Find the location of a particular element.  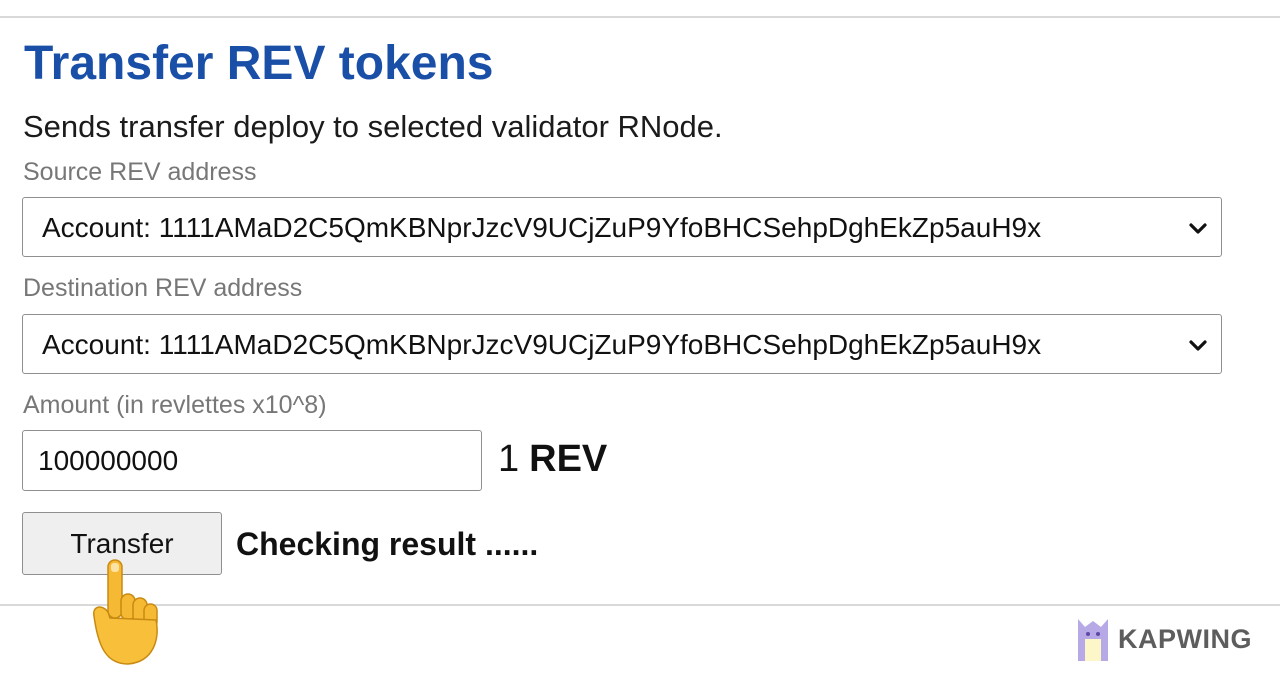

destination-address-label: Destination REV address is located at coordinates (163, 288).